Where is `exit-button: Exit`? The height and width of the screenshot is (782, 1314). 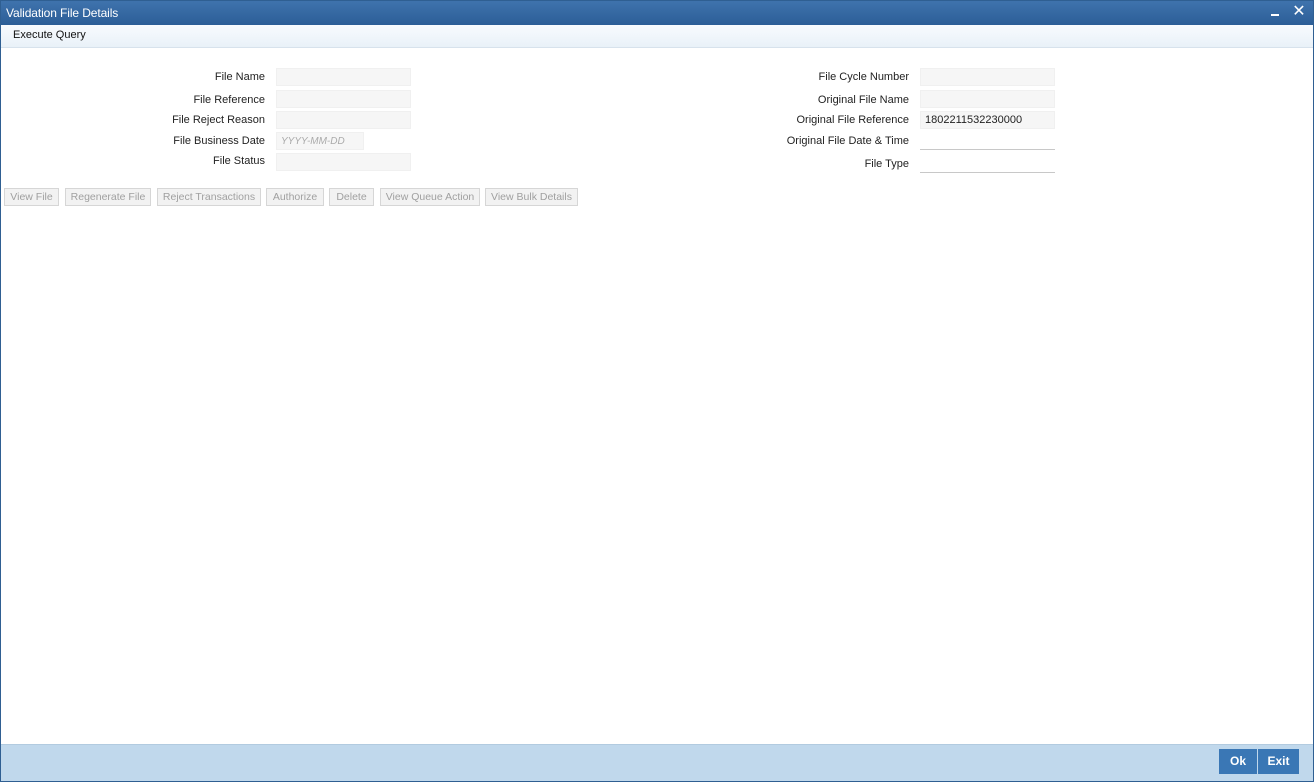 exit-button: Exit is located at coordinates (1278, 761).